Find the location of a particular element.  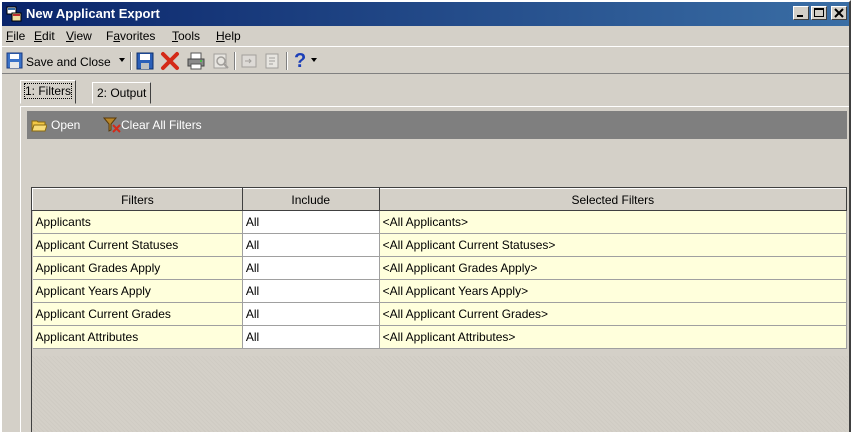

column-header-filters: Filters is located at coordinates (137, 199).